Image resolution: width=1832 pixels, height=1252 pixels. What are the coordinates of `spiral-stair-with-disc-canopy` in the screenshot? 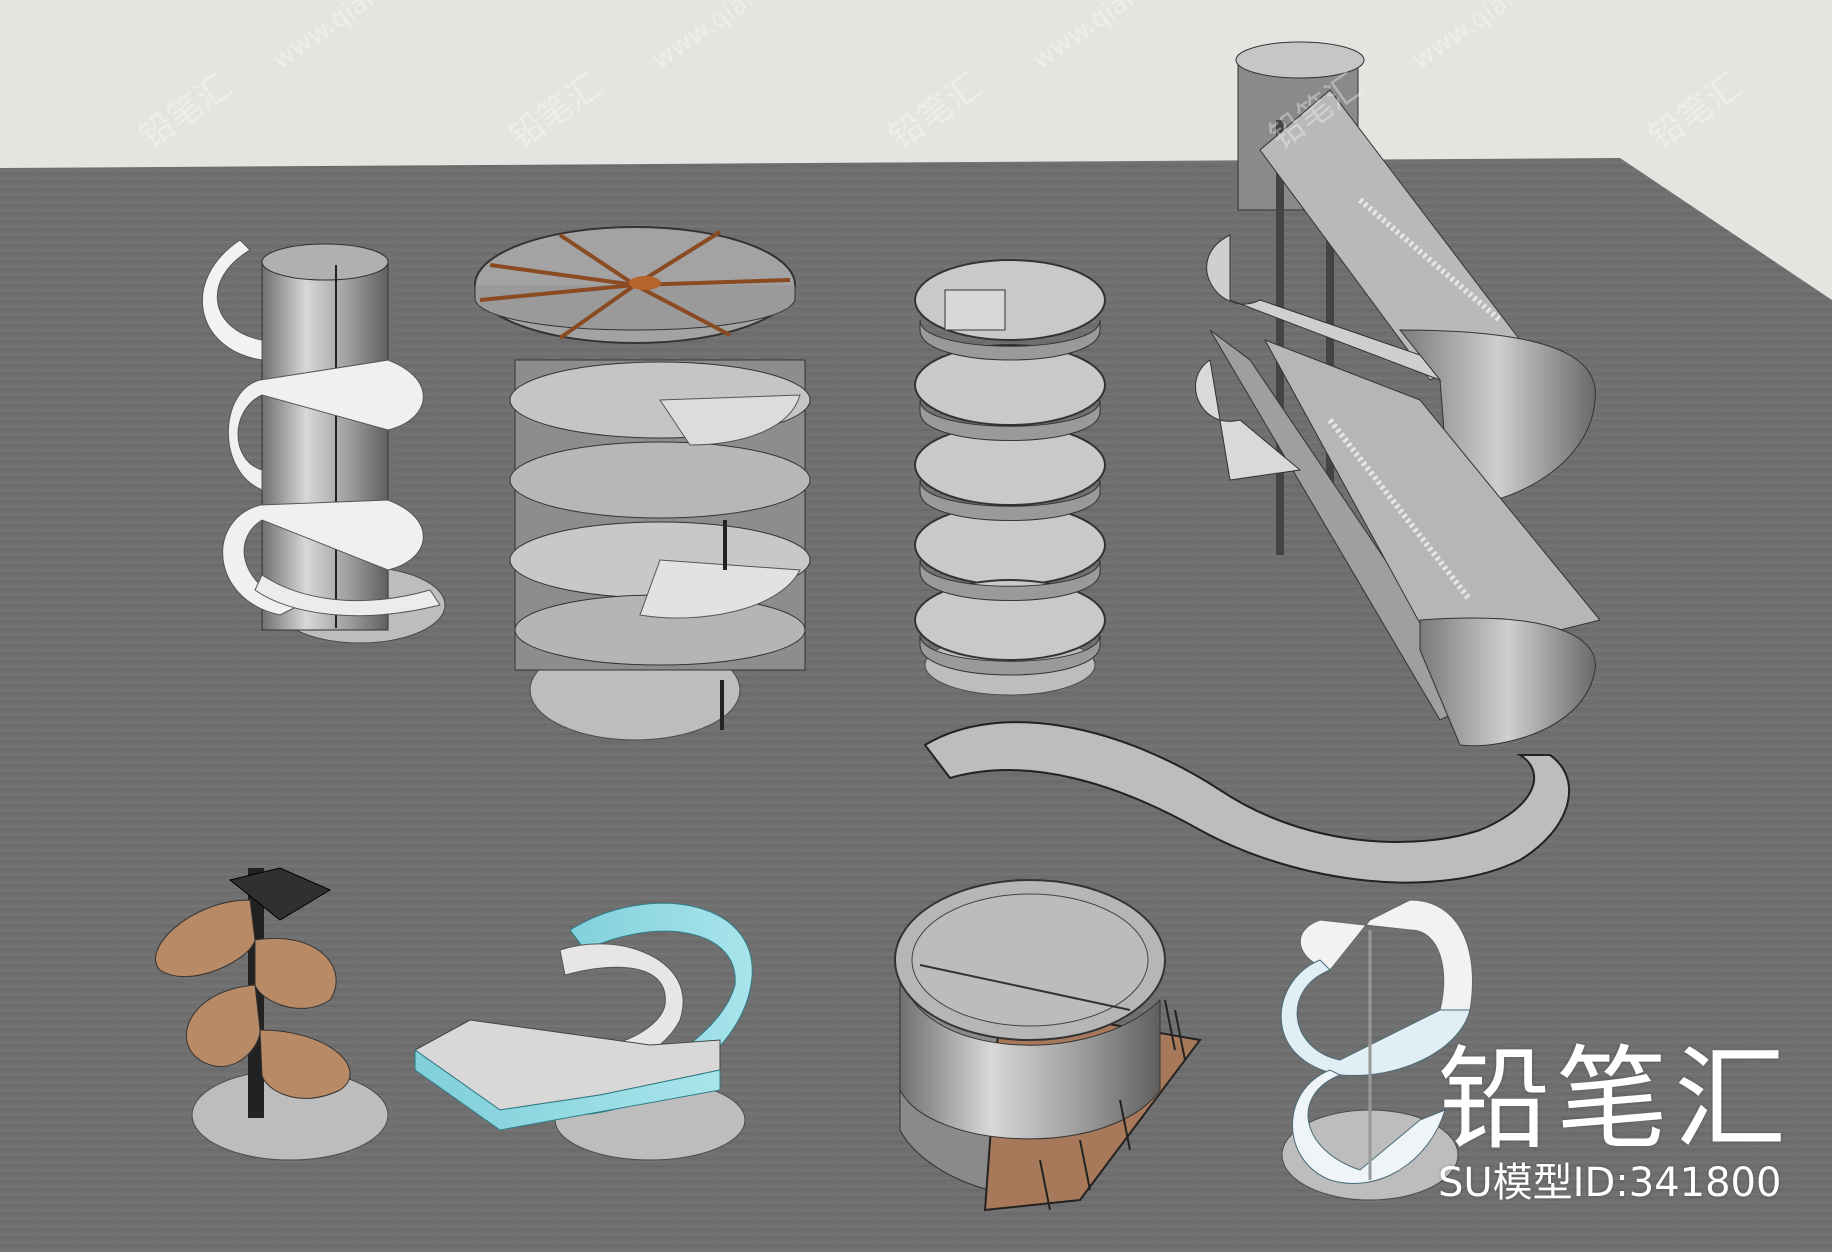 It's located at (642, 483).